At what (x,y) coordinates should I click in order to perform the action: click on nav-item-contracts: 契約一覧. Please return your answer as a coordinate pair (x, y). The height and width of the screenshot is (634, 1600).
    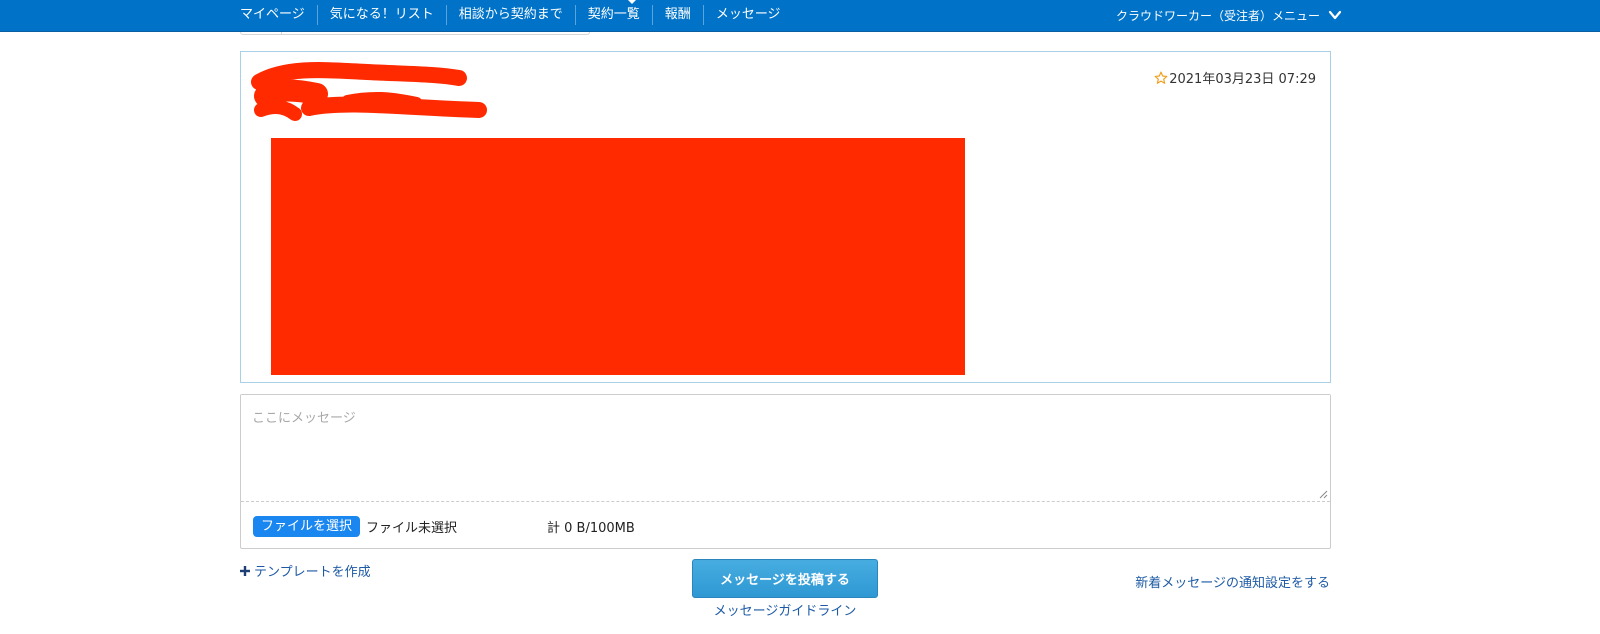
    Looking at the image, I should click on (613, 15).